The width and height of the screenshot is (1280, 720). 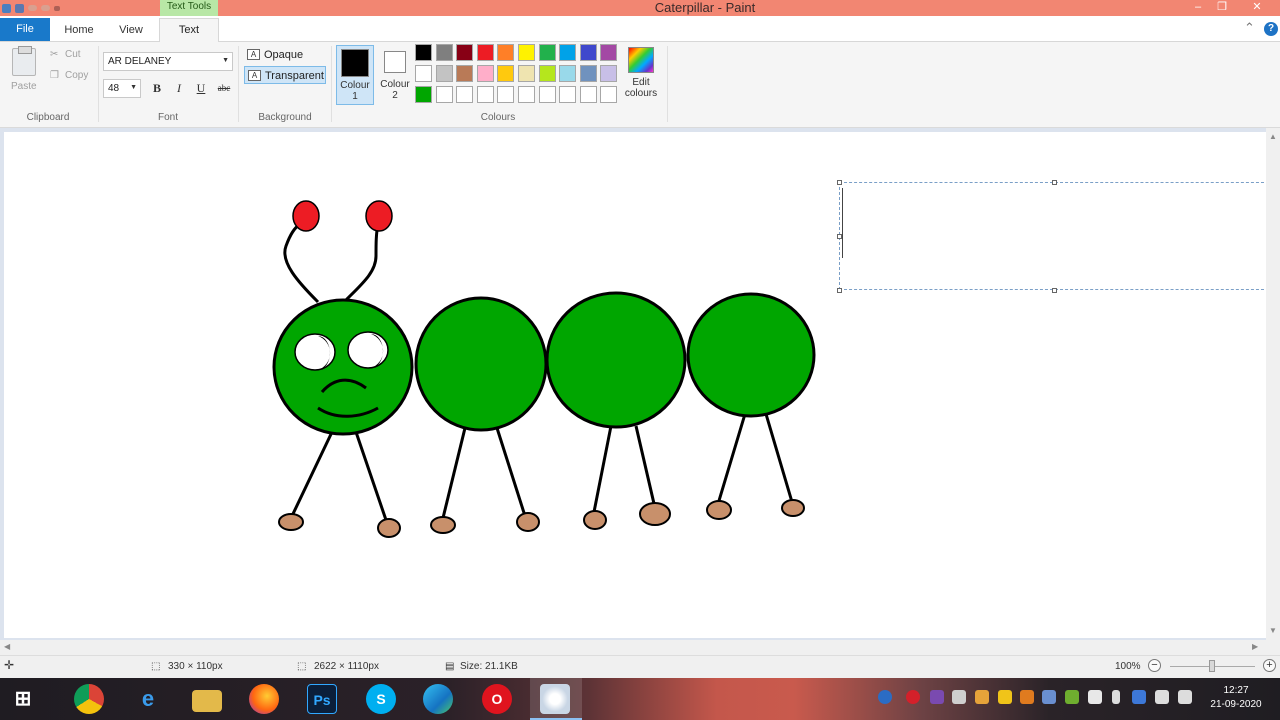 What do you see at coordinates (937, 697) in the screenshot?
I see `app-tray-icon` at bounding box center [937, 697].